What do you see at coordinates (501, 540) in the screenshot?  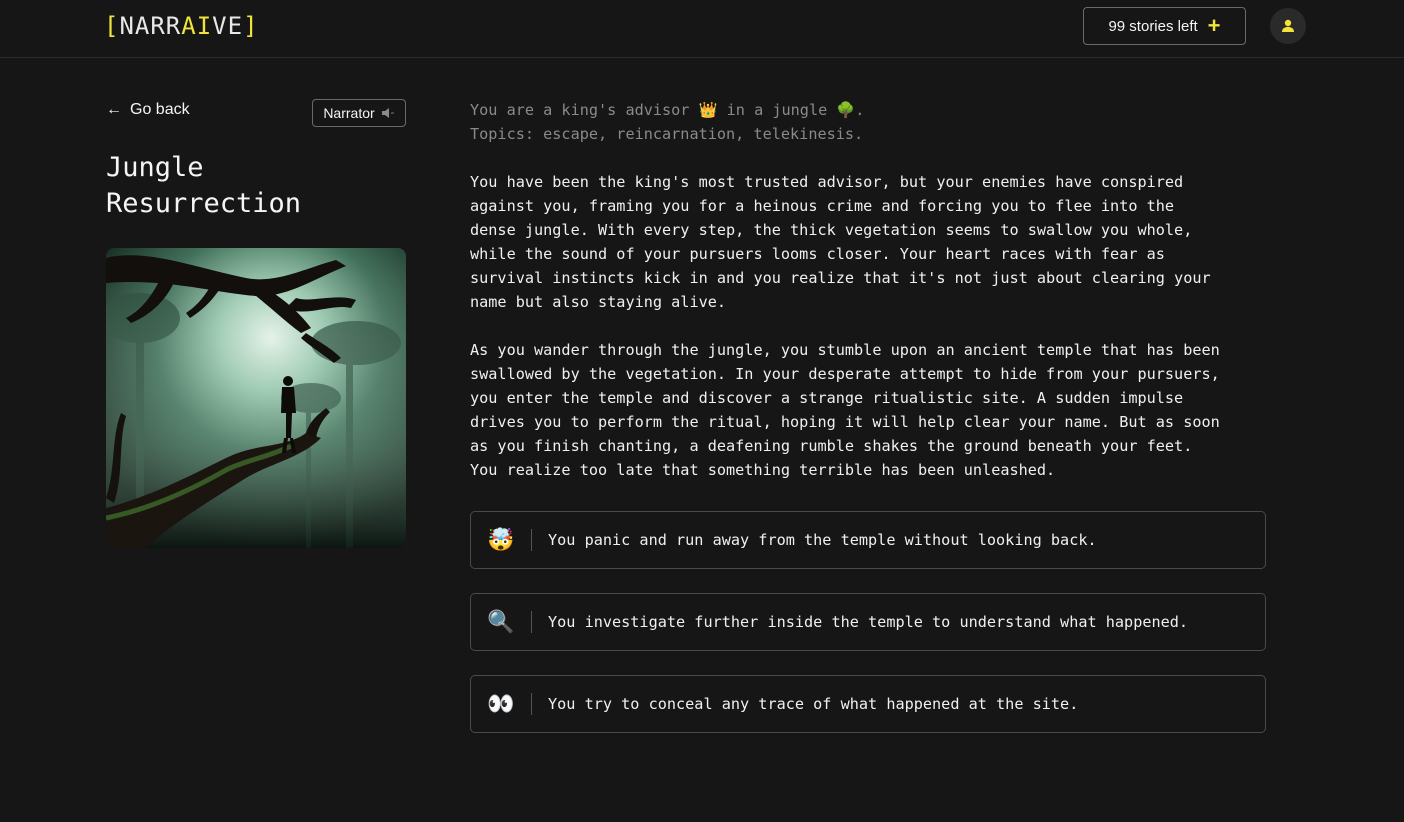 I see `exploding-head-icon: 🤯` at bounding box center [501, 540].